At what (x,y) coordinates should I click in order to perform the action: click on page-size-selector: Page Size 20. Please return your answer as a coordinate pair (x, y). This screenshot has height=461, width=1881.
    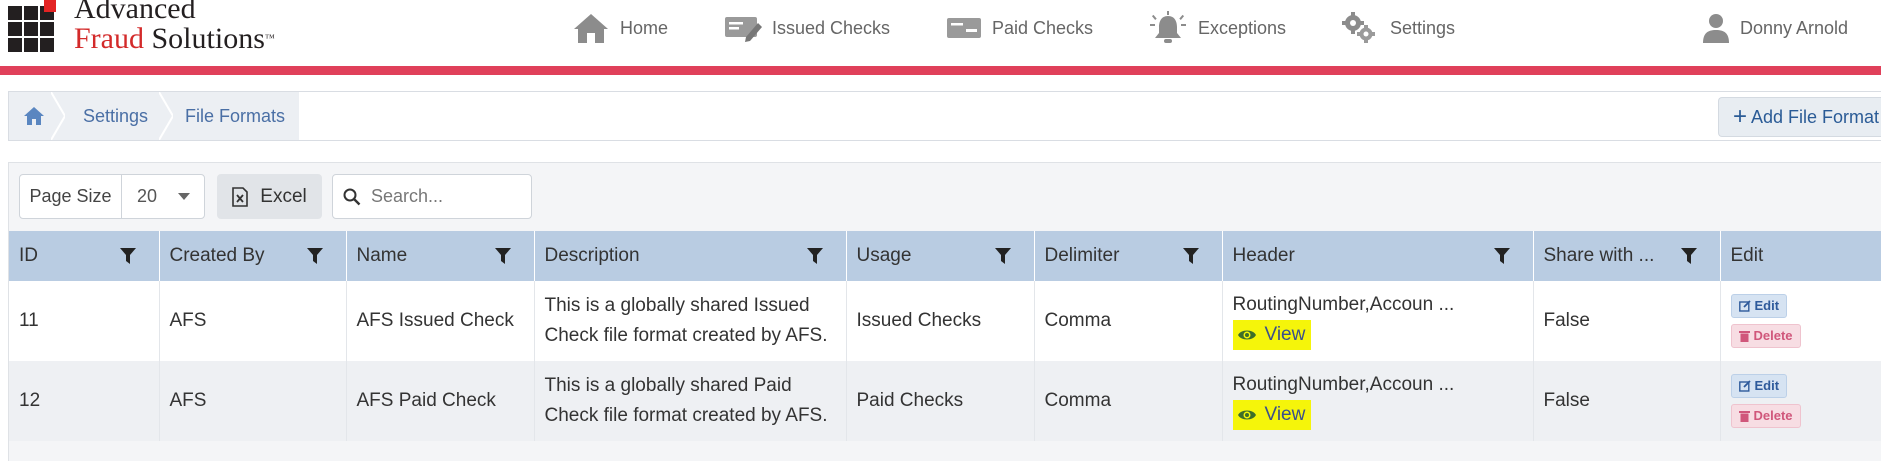
    Looking at the image, I should click on (112, 196).